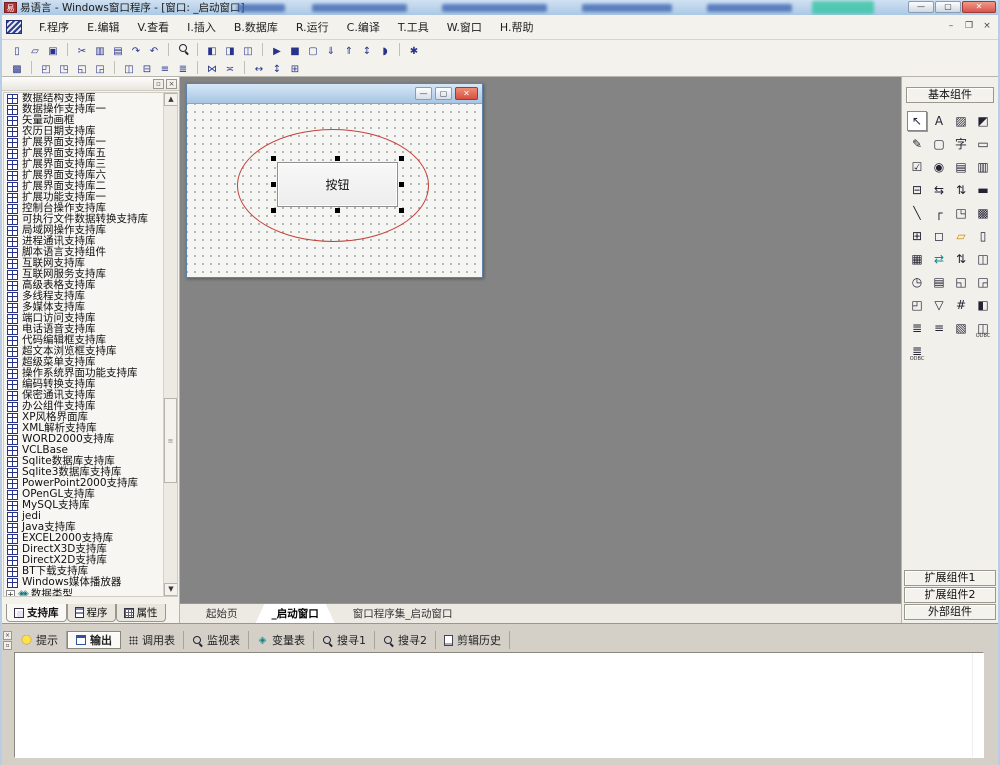 Image resolution: width=1000 pixels, height=765 pixels. I want to click on shape-icon: ◩, so click(983, 121).